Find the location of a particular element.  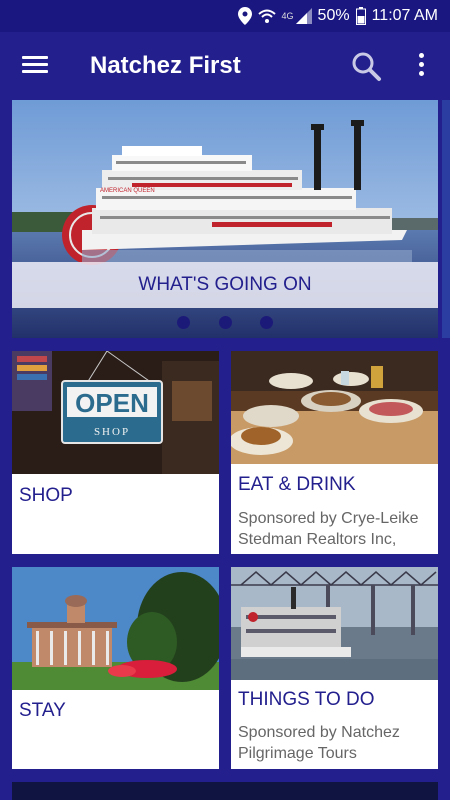

shop-sign-text: SHOP is located at coordinates (112, 432).